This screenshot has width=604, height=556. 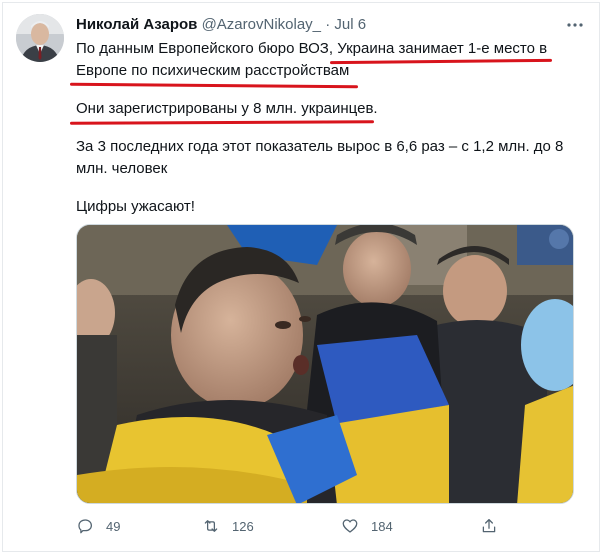 What do you see at coordinates (442, 48) in the screenshot?
I see `text-line-1-part-2: Украина занимает 1-е место в` at bounding box center [442, 48].